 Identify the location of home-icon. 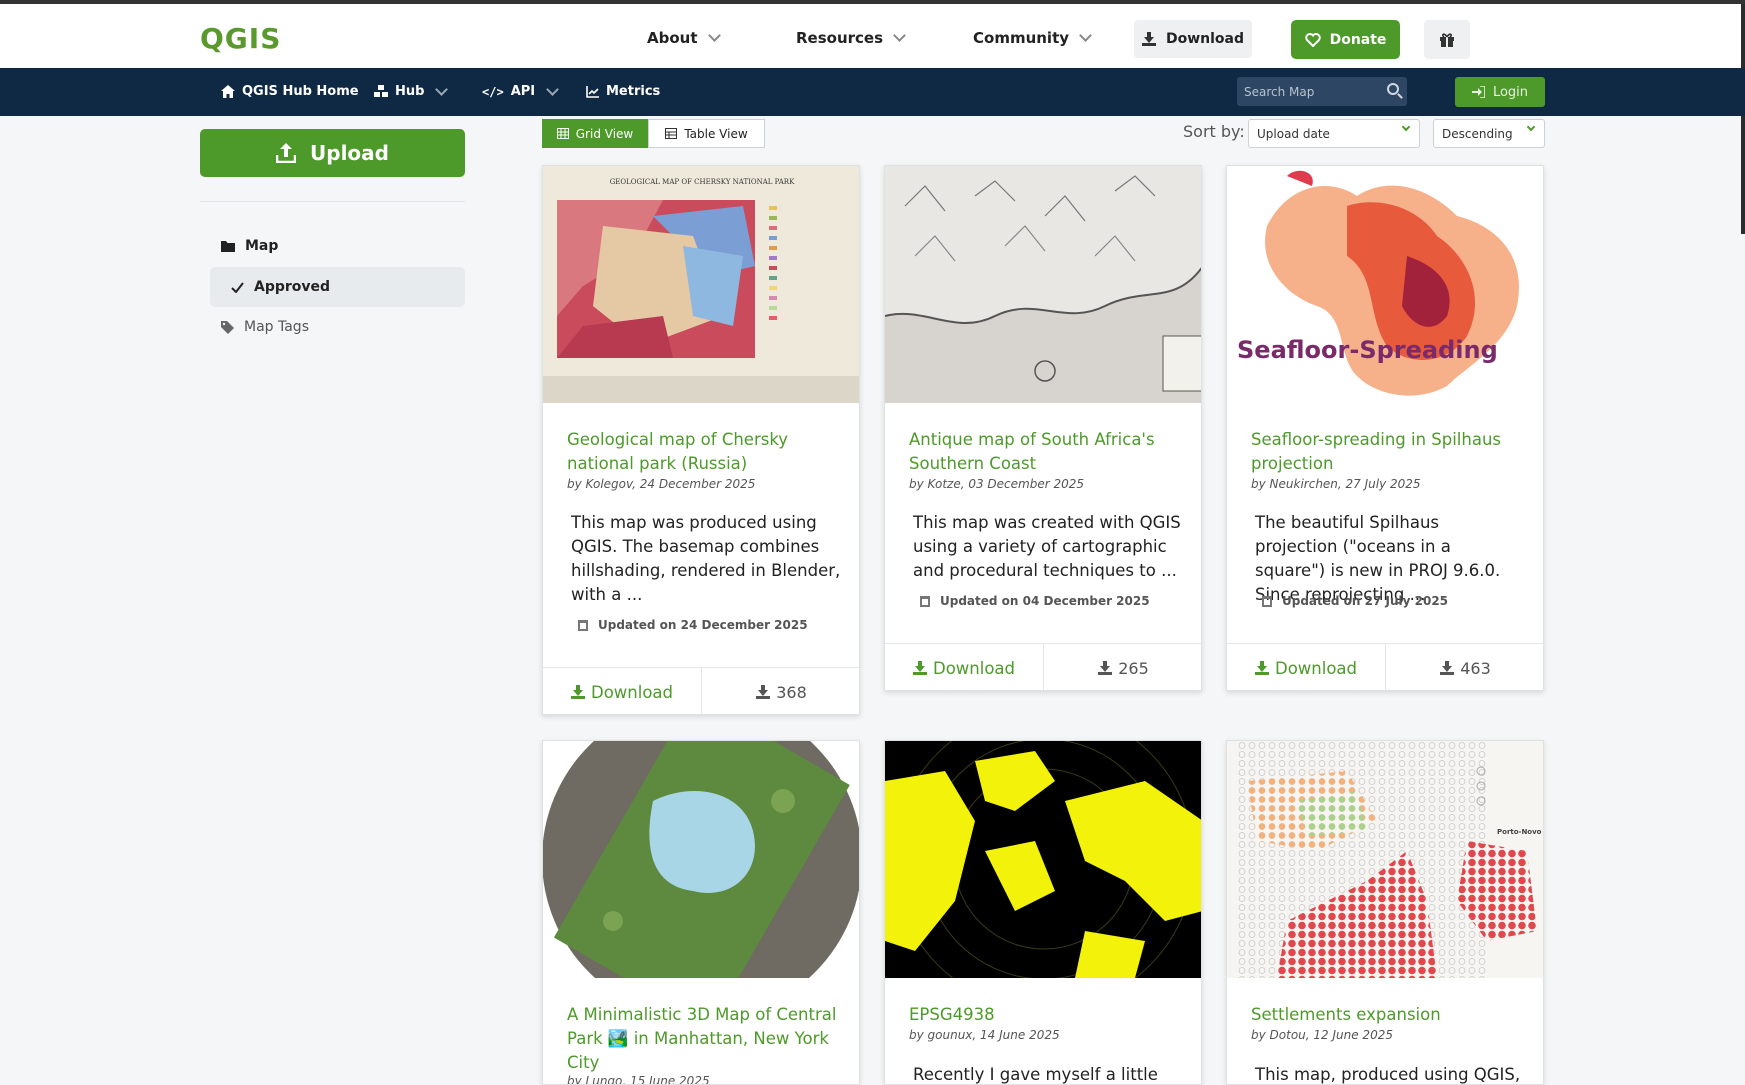
(228, 91).